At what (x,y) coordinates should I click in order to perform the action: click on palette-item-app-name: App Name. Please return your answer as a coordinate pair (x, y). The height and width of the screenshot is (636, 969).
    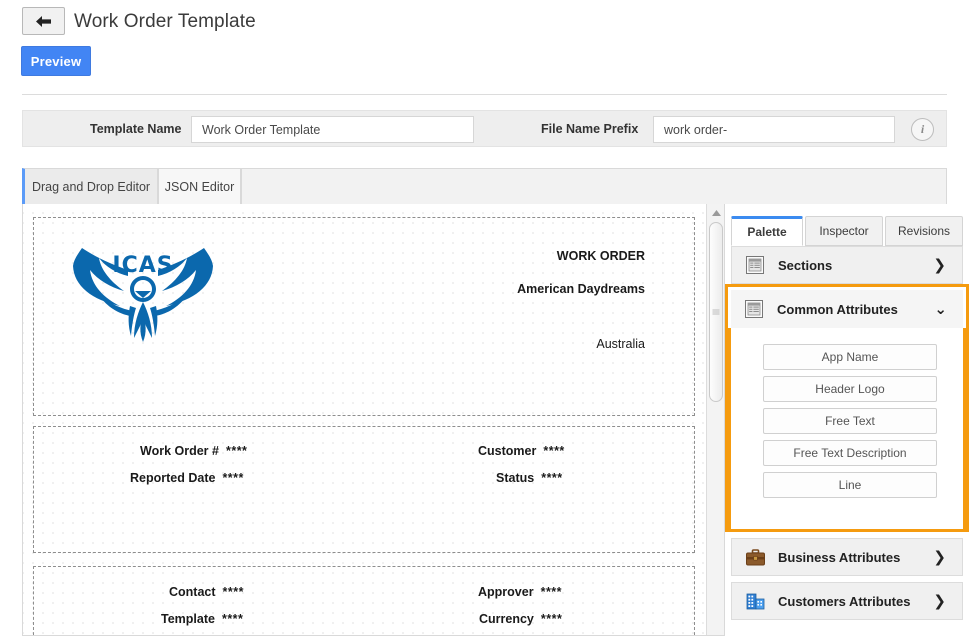
    Looking at the image, I should click on (850, 357).